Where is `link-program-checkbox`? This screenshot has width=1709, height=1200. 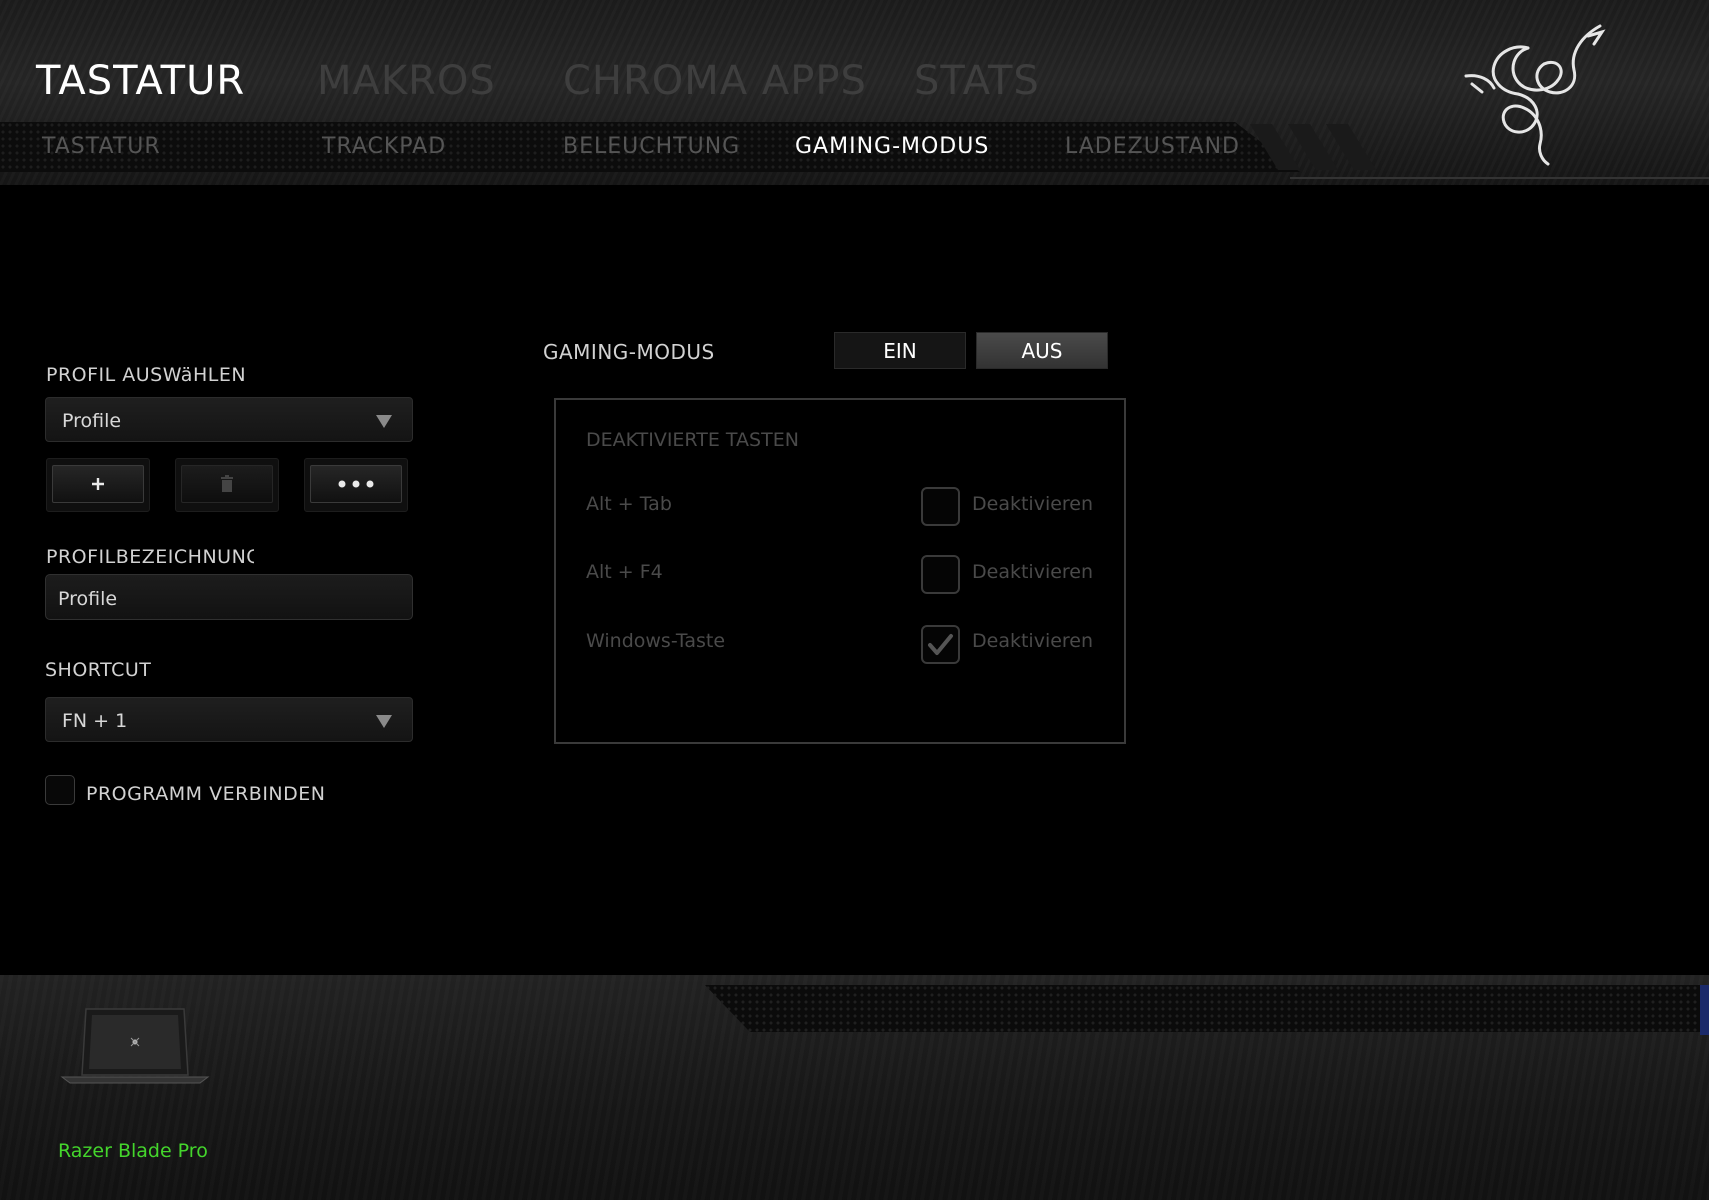 link-program-checkbox is located at coordinates (60, 790).